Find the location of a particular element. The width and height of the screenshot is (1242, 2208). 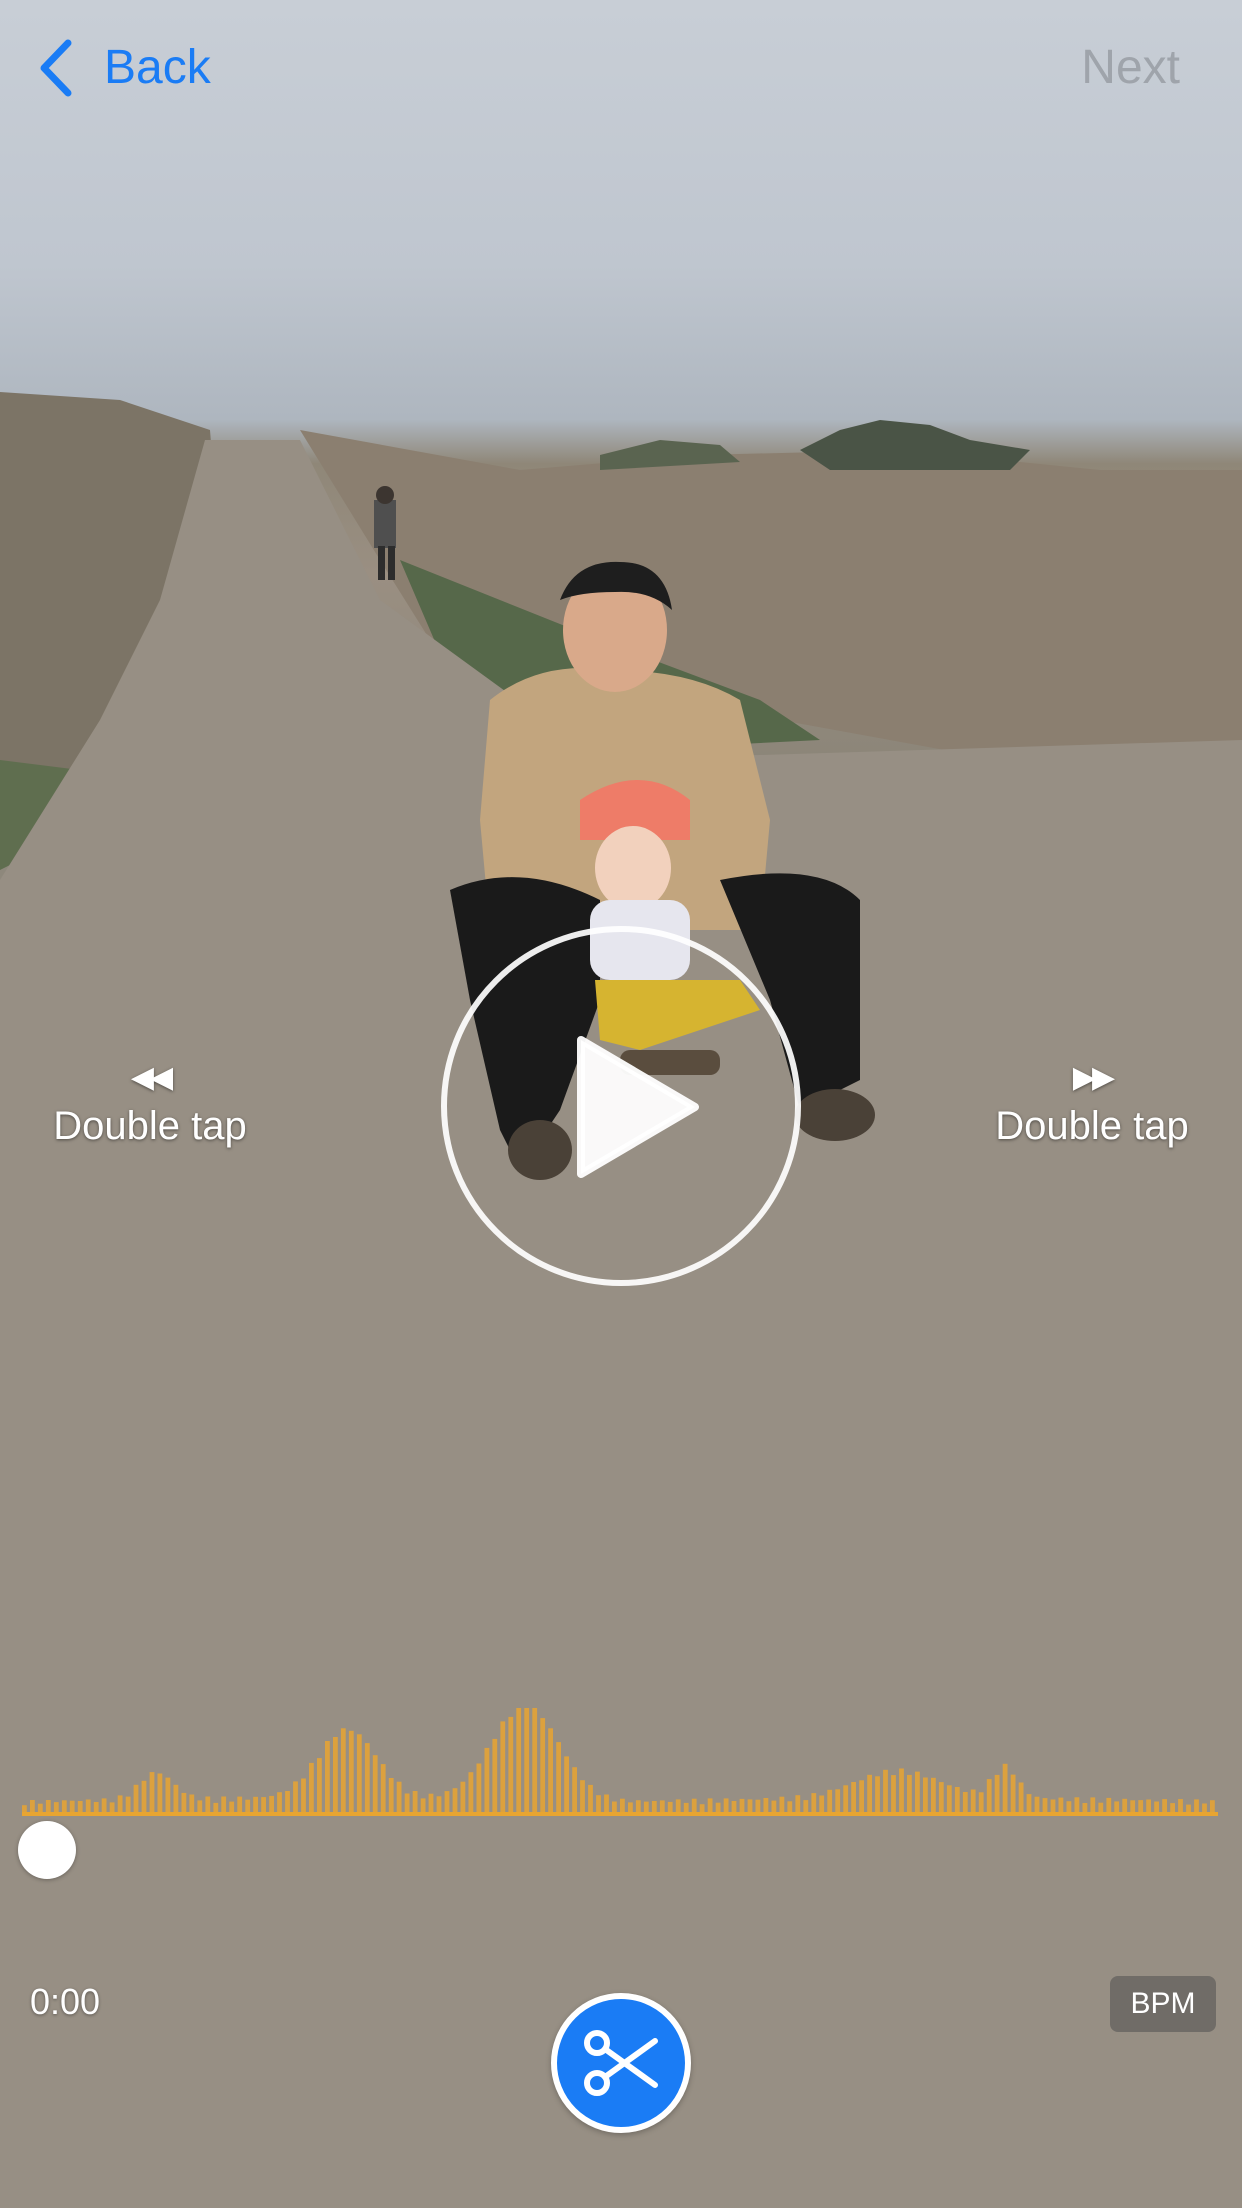

play-icon is located at coordinates (638, 1107).